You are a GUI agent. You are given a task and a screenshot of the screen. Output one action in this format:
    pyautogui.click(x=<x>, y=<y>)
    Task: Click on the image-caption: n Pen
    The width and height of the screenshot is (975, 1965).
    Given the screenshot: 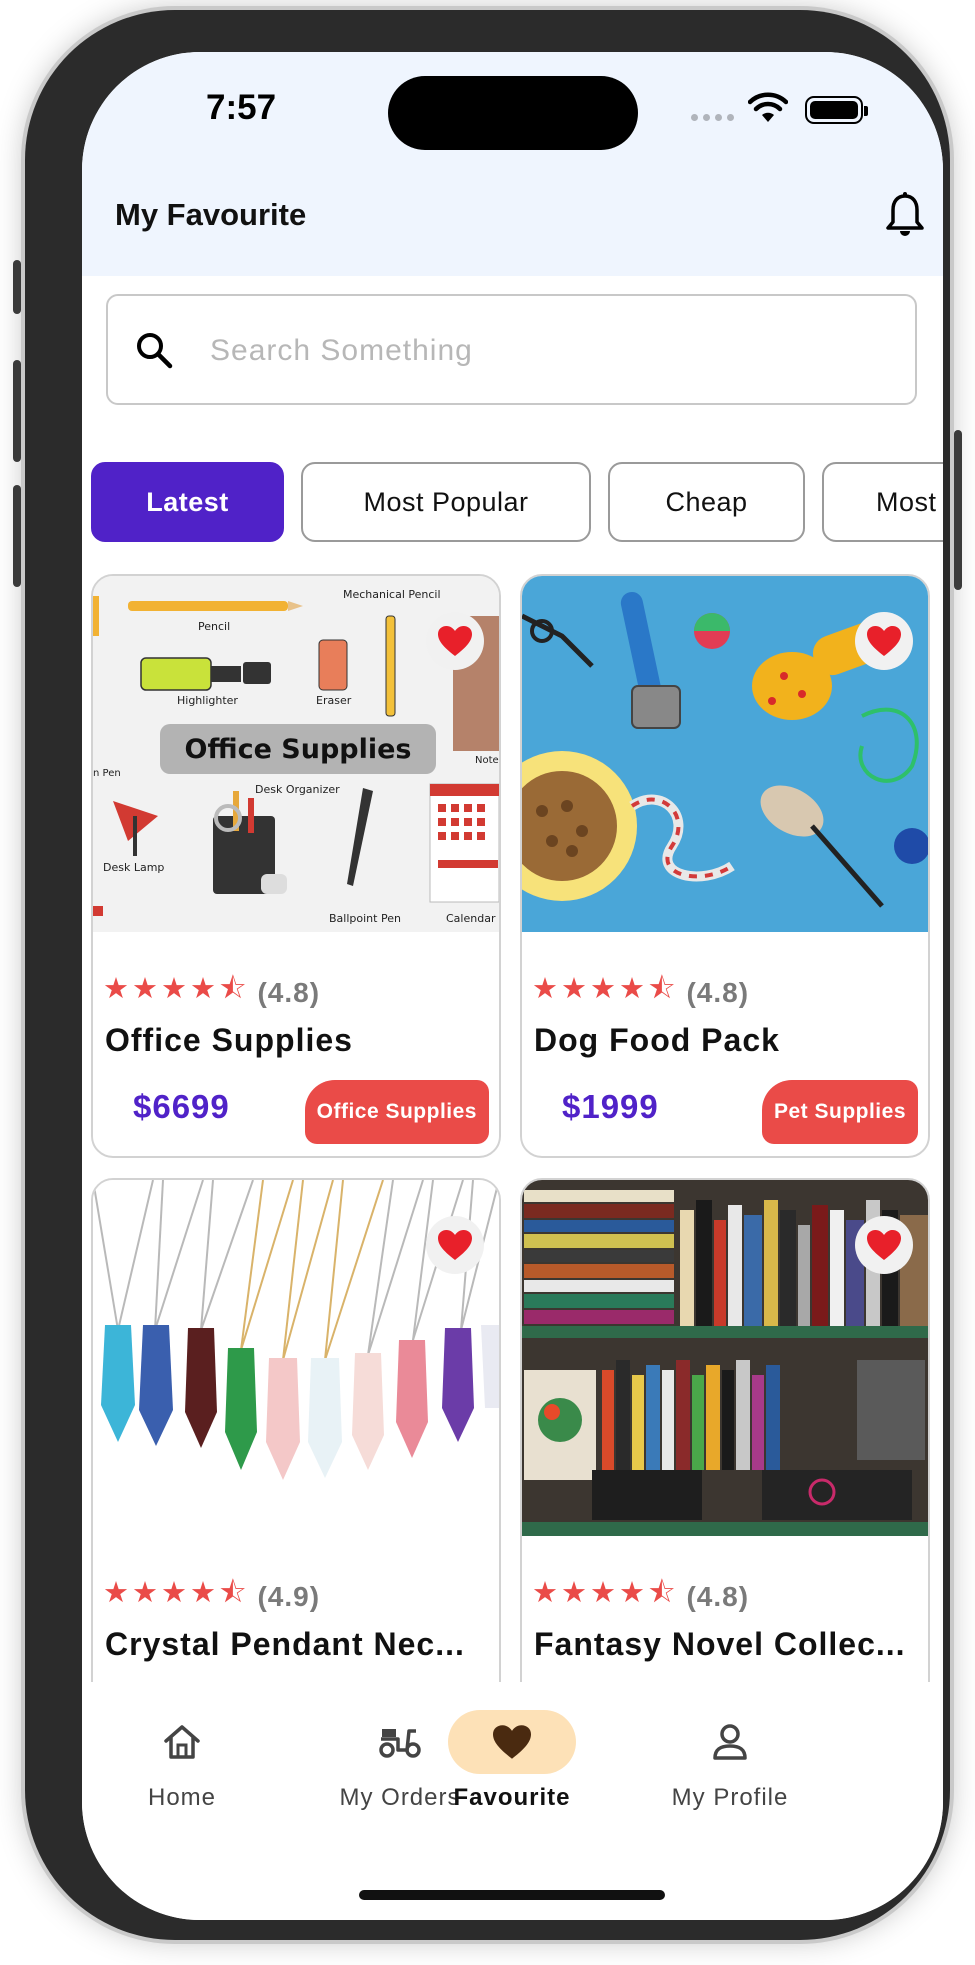 What is the action you would take?
    pyautogui.click(x=107, y=773)
    